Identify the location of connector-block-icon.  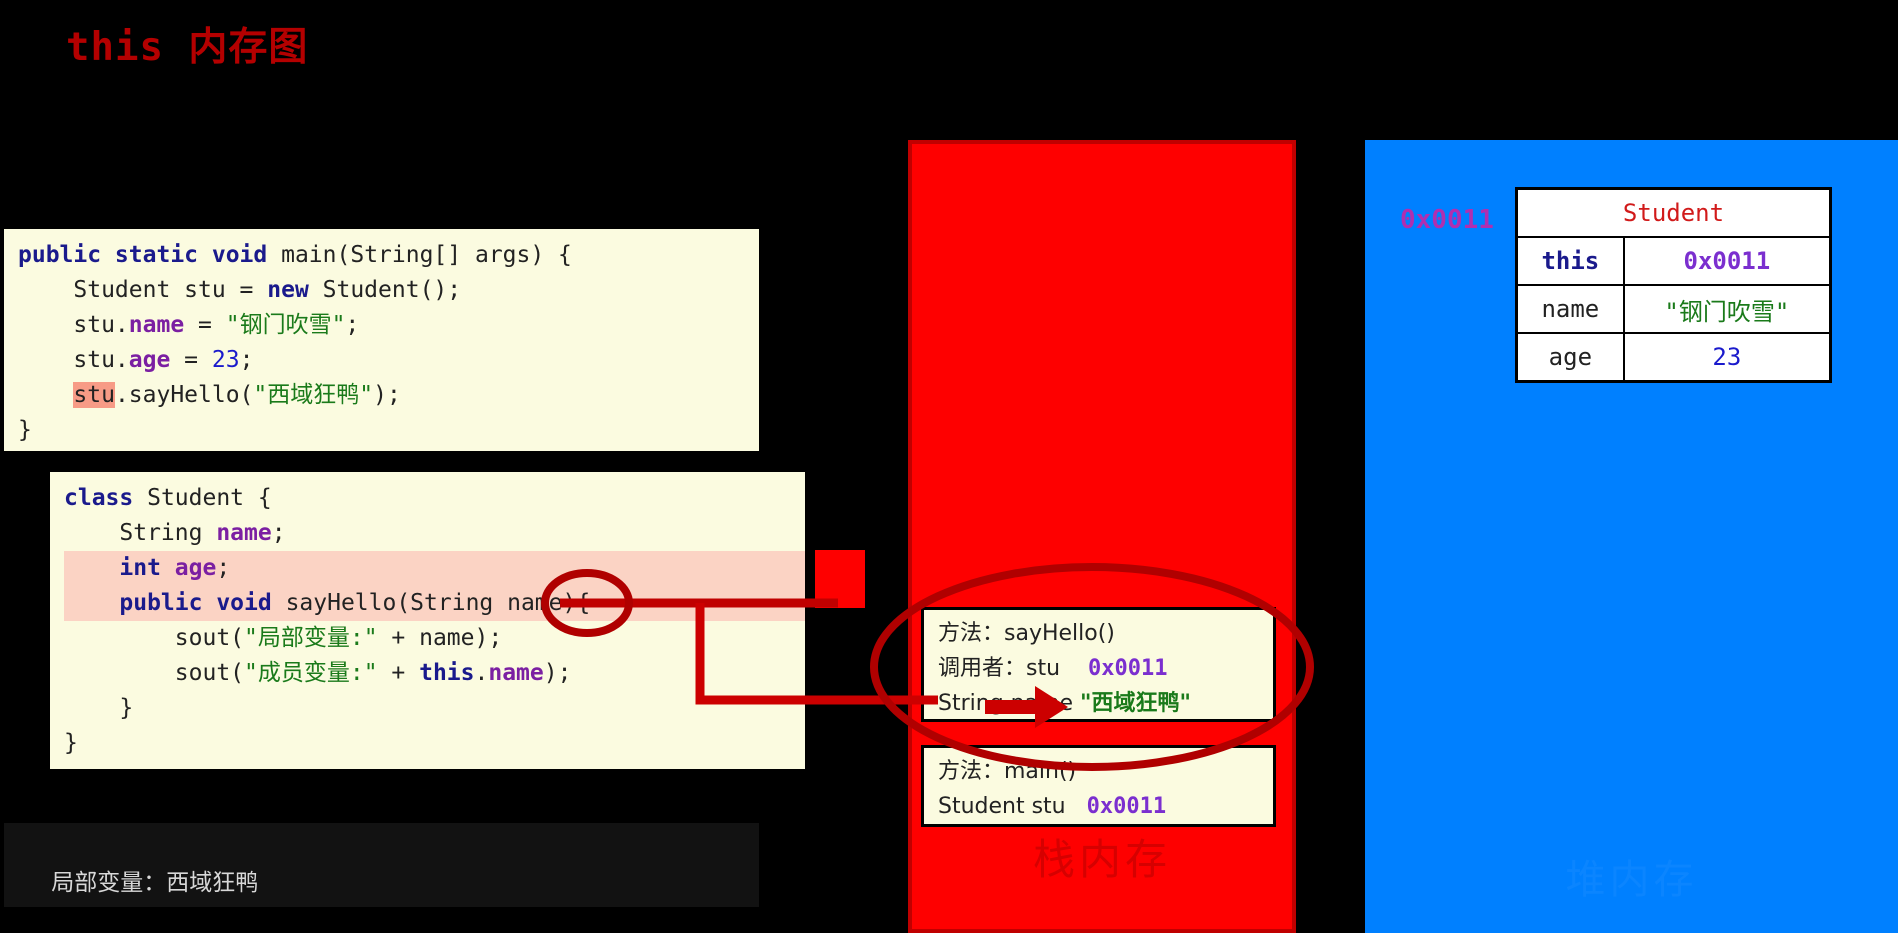
(840, 579).